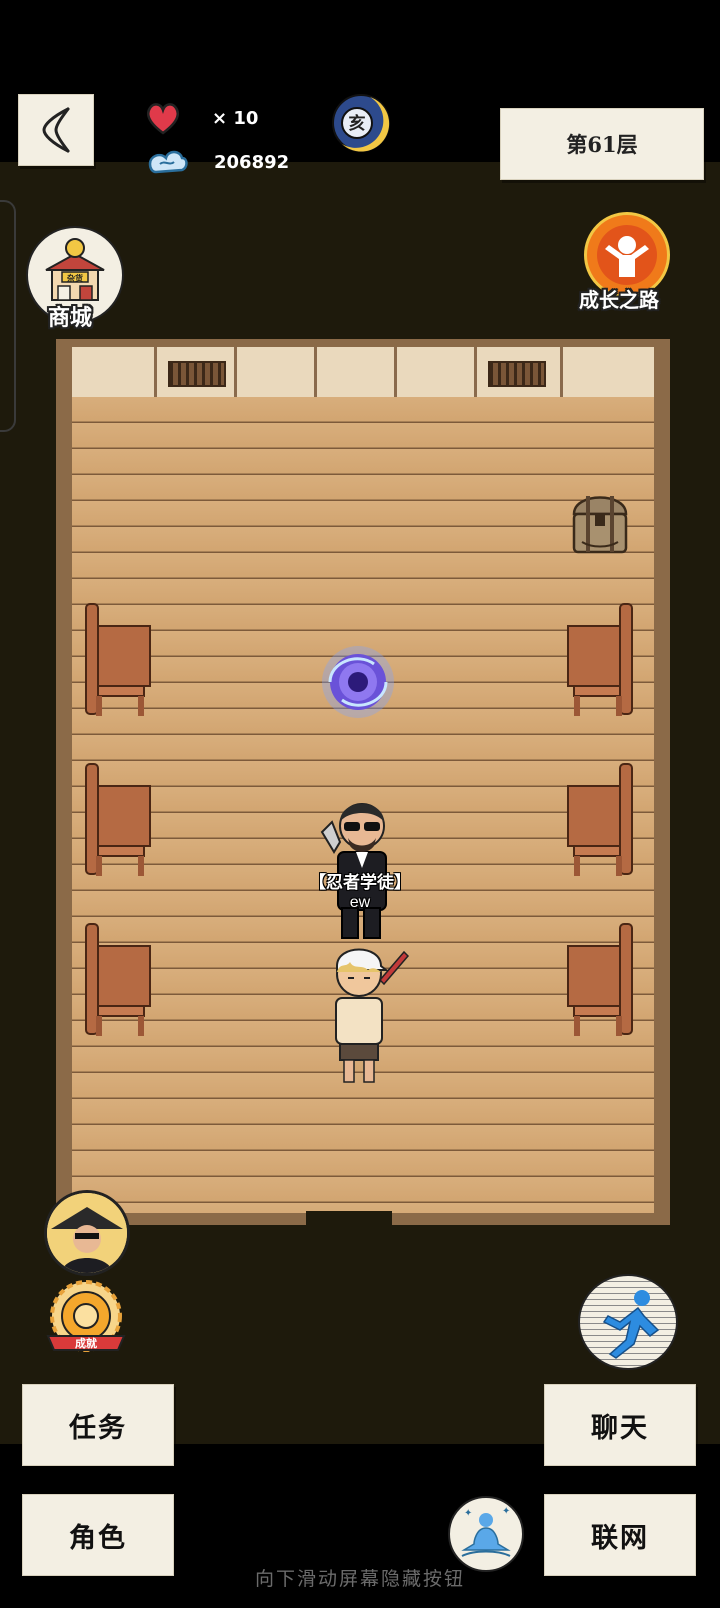 This screenshot has height=1608, width=720. Describe the element at coordinates (360, 867) in the screenshot. I see `npc-character` at that location.